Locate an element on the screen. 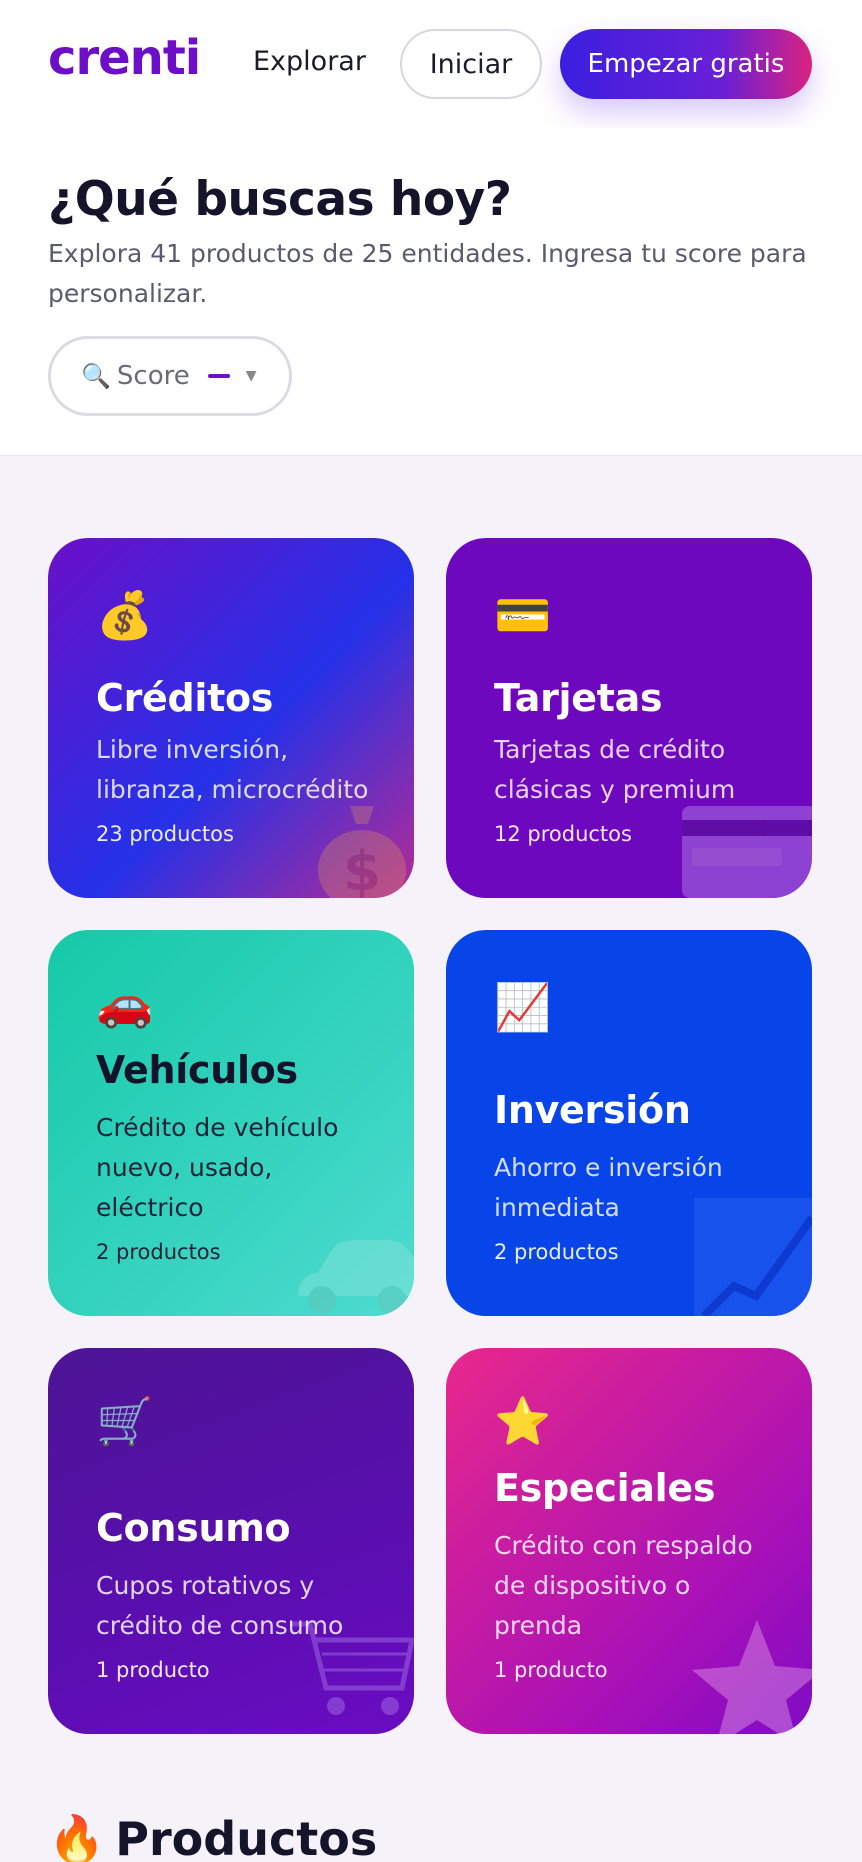 This screenshot has width=862, height=1862. credit-card-icon: 💳 is located at coordinates (523, 615).